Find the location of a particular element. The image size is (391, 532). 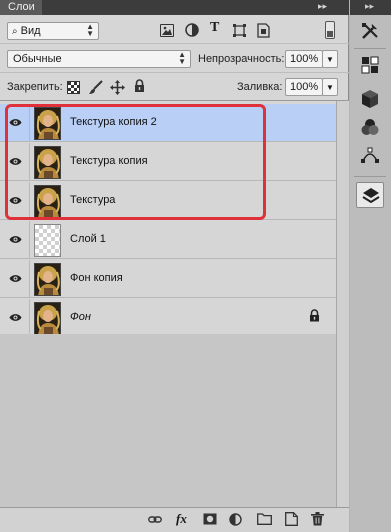

layer-name: Текстура is located at coordinates (92, 200).